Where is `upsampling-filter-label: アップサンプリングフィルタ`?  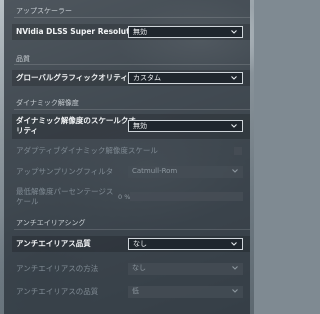 upsampling-filter-label: アップサンプリングフィルタ is located at coordinates (65, 171).